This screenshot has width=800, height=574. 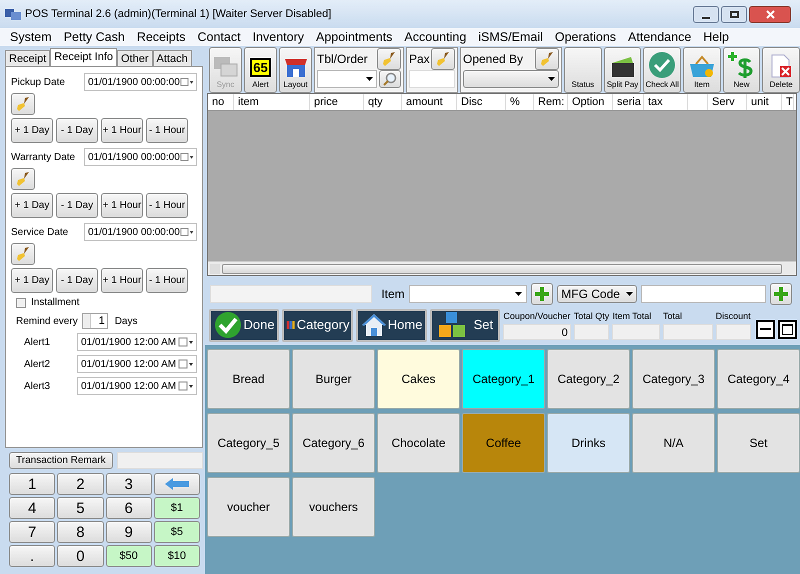 I want to click on column-header: price, so click(x=337, y=102).